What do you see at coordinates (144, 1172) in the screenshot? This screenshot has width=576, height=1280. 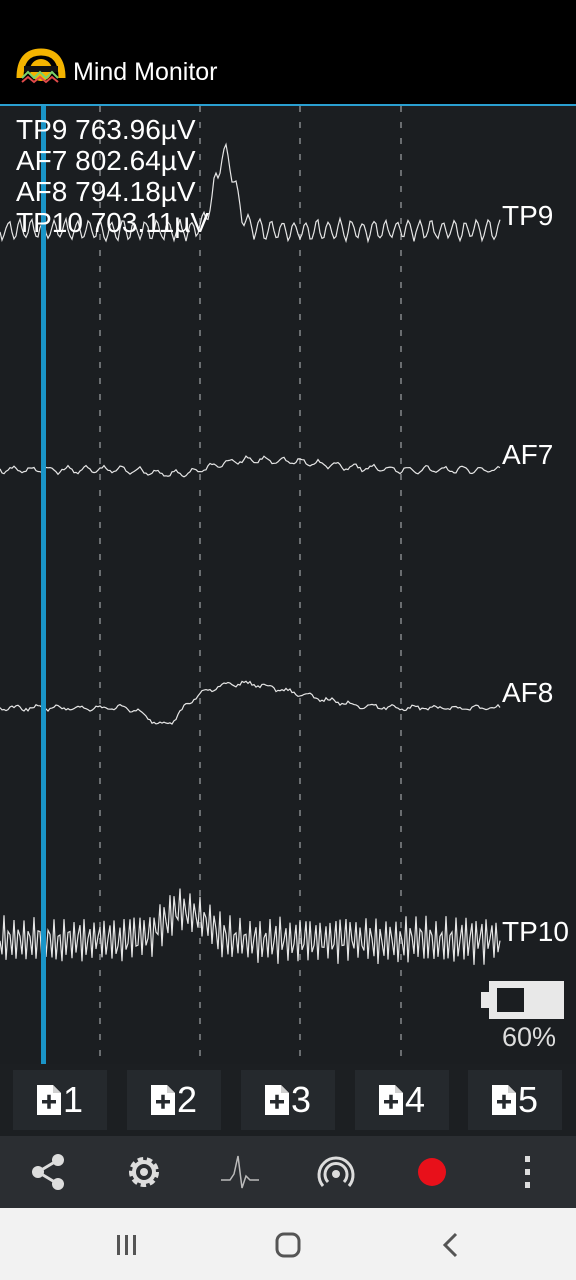 I see `settings-gear-icon` at bounding box center [144, 1172].